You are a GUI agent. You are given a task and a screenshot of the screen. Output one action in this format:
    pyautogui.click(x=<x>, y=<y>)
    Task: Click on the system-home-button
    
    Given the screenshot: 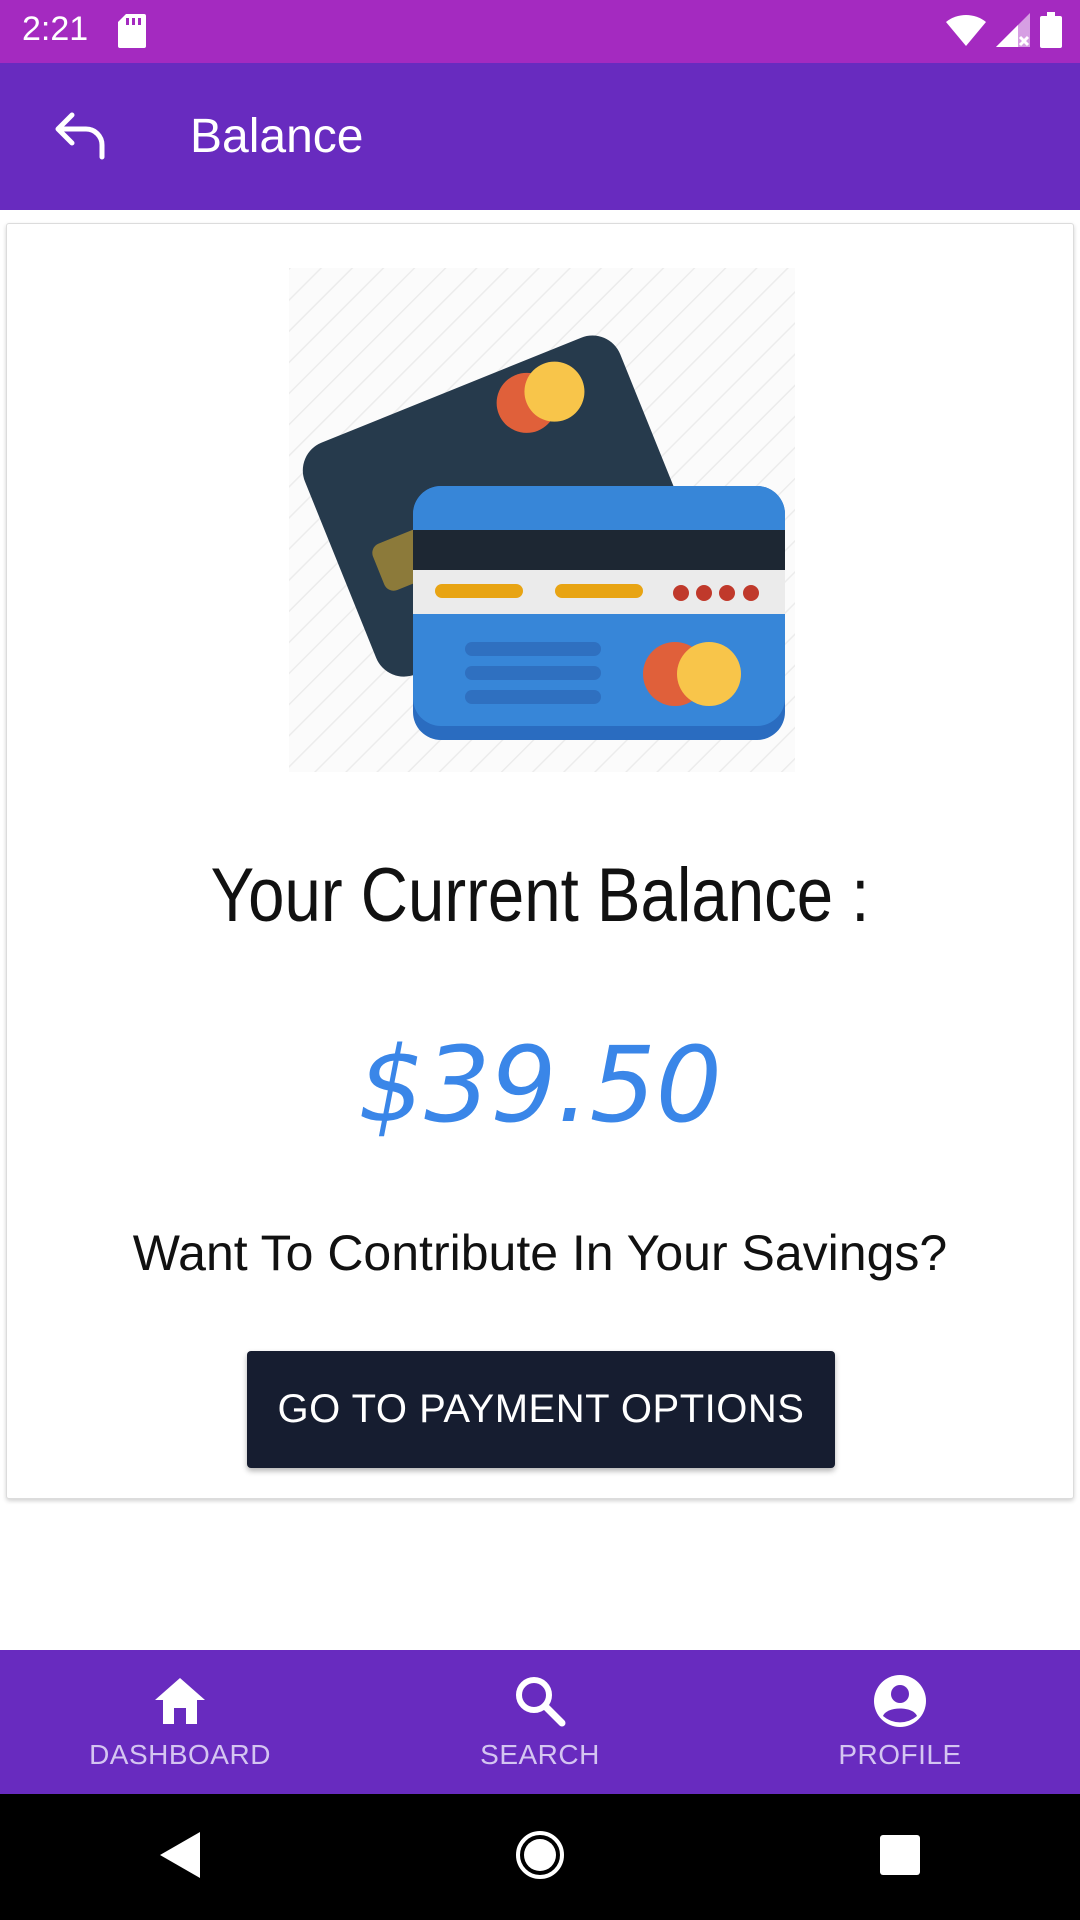 What is the action you would take?
    pyautogui.click(x=540, y=1857)
    